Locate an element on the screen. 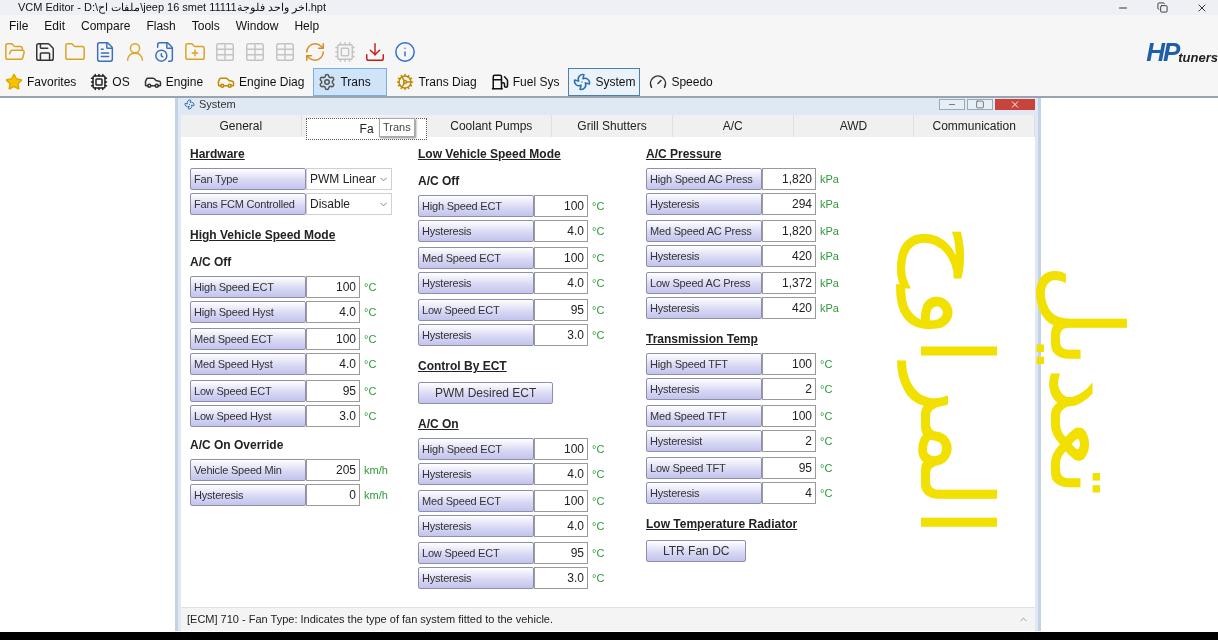  minimize-icon is located at coordinates (952, 104).